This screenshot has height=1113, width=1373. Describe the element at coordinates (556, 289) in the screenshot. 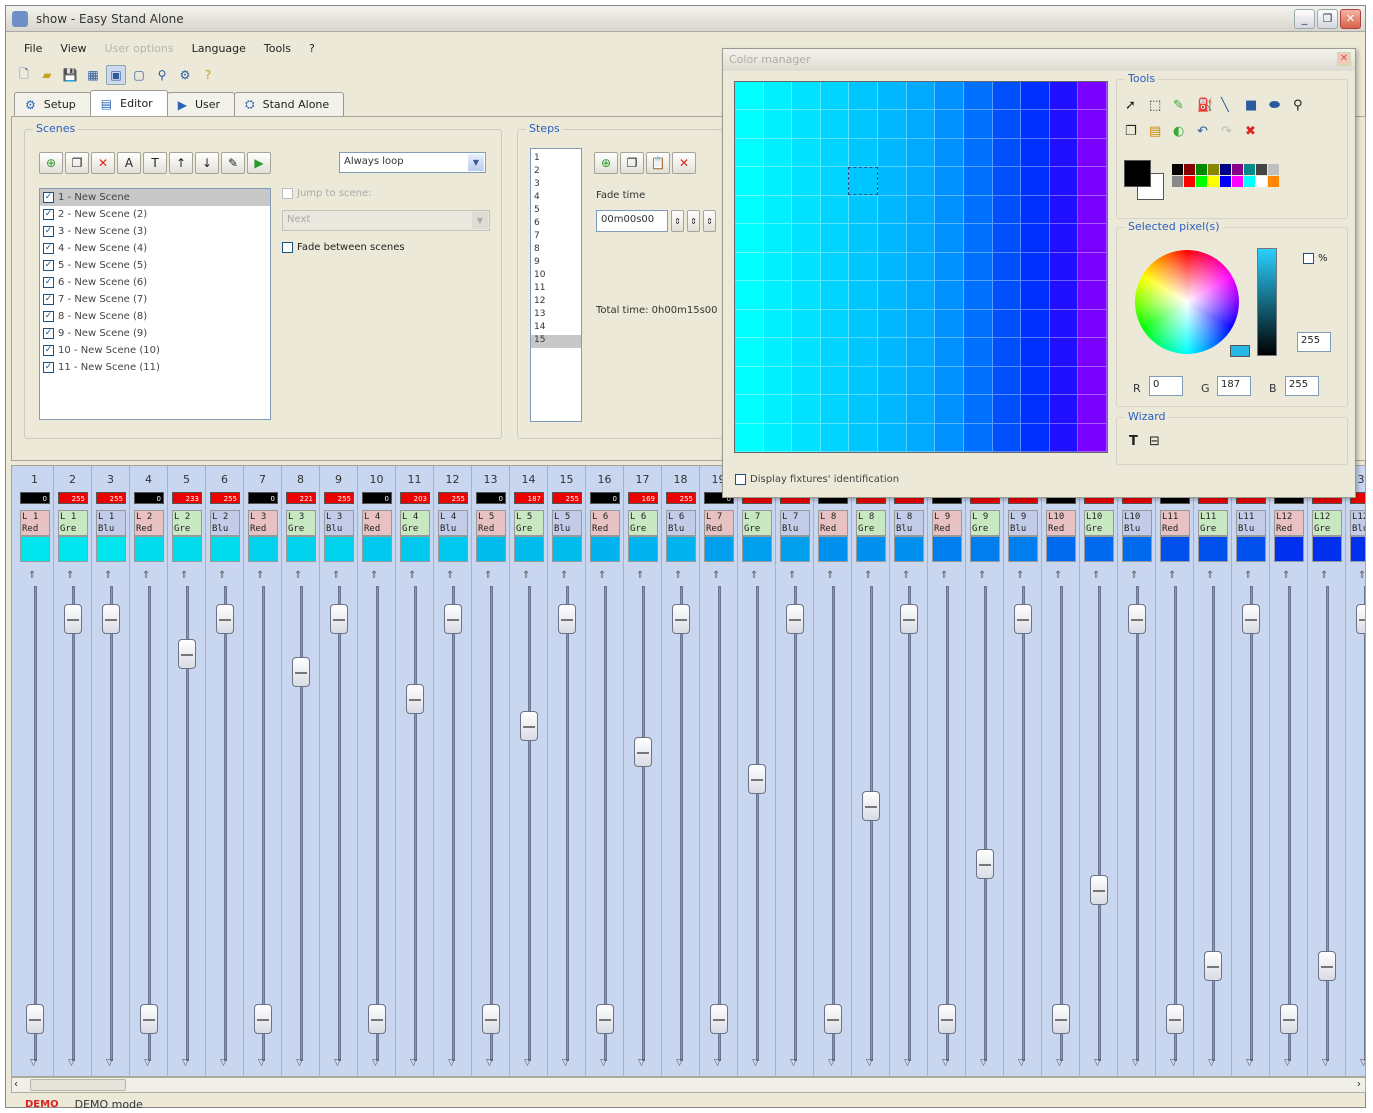

I see `step-list-item: 11` at that location.